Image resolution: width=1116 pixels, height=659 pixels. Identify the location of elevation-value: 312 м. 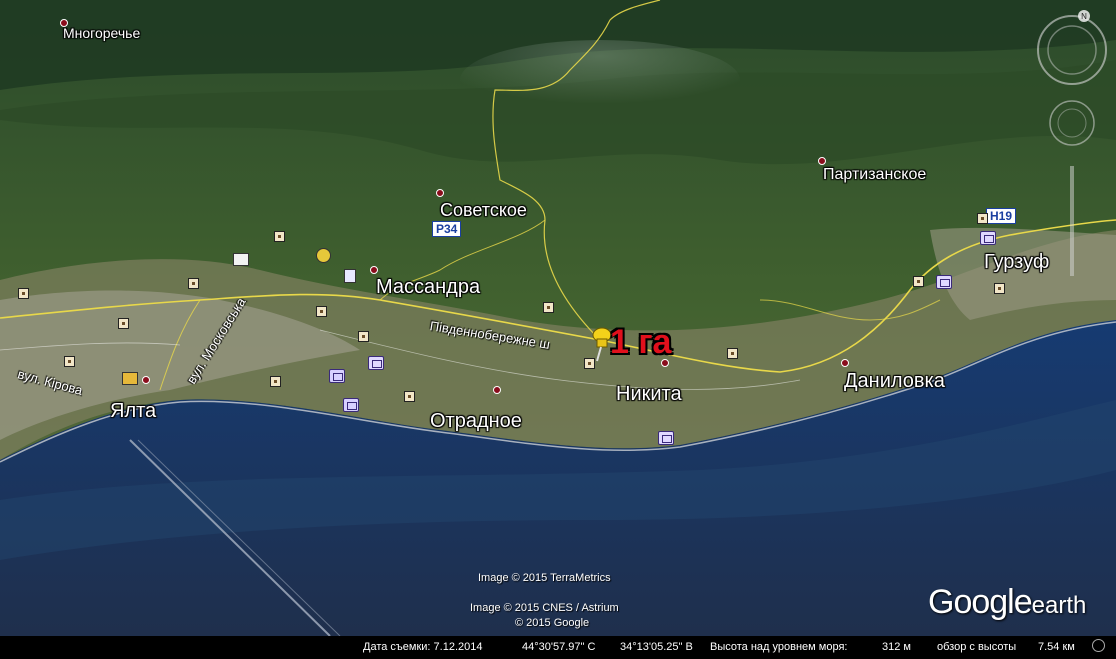
(896, 647).